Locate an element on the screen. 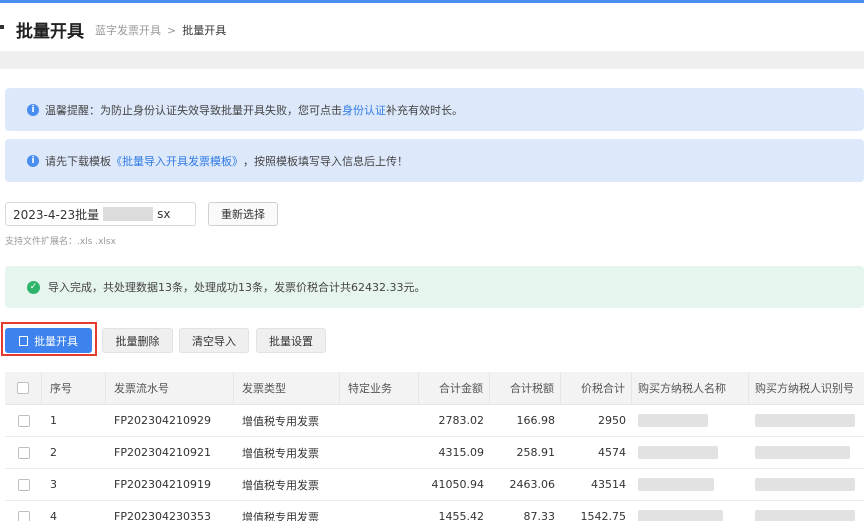 This screenshot has height=521, width=864. file-name-redacted is located at coordinates (128, 214).